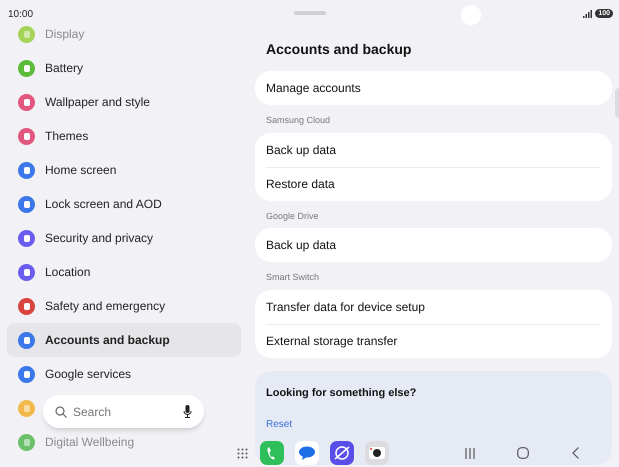  Describe the element at coordinates (123, 411) in the screenshot. I see `search-bar: Search` at that location.